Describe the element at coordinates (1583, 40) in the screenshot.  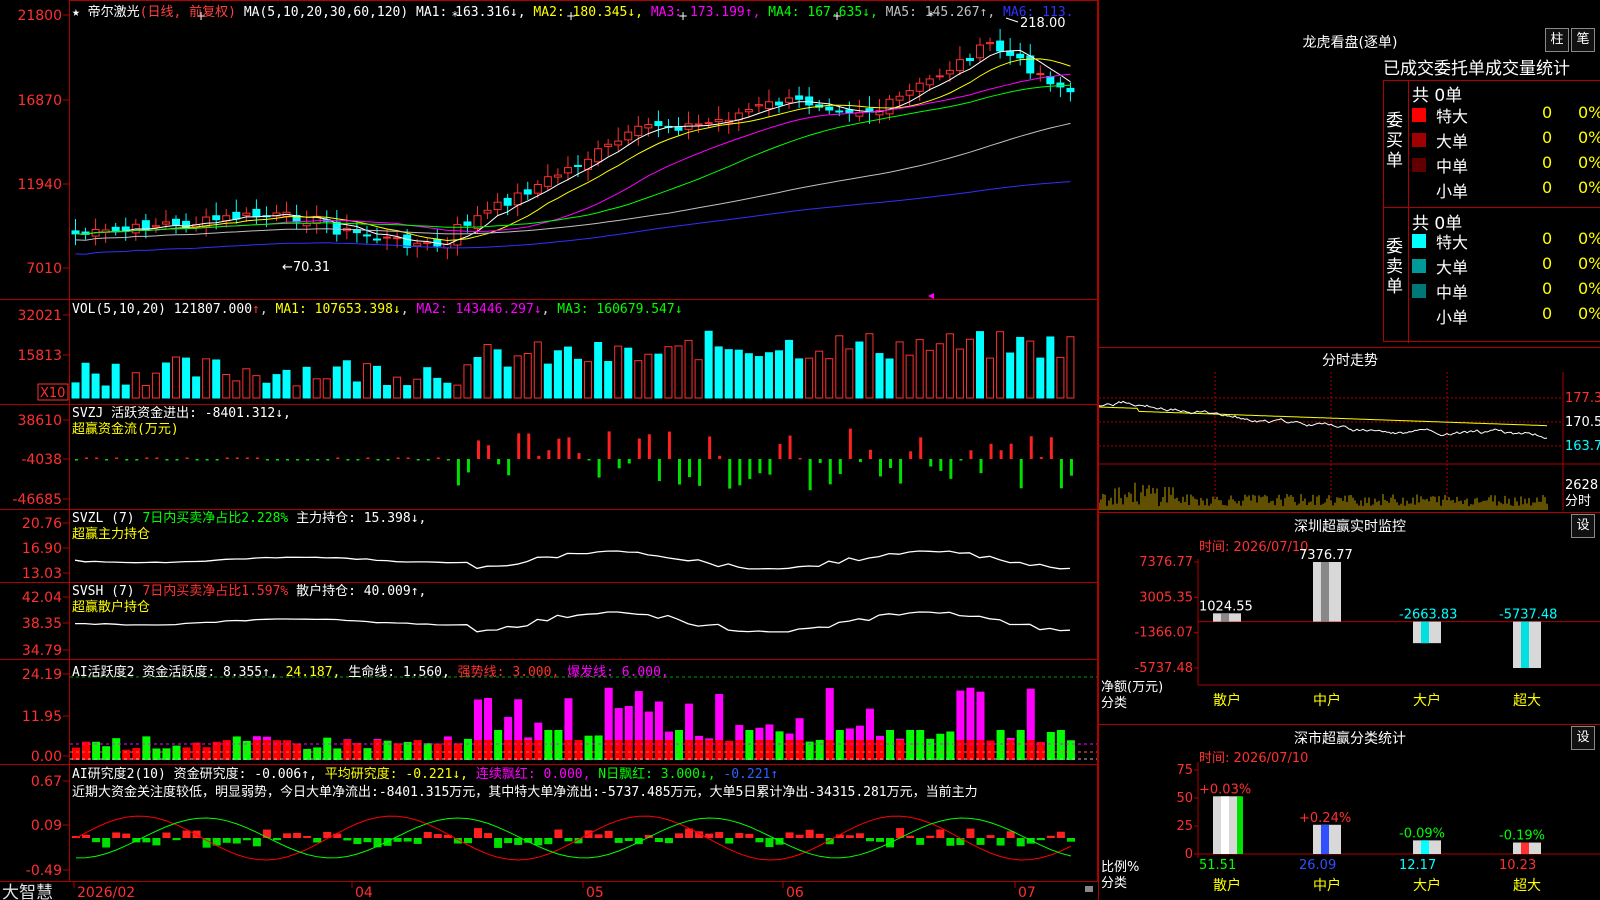
I see `tick-mode-button: 笔` at that location.